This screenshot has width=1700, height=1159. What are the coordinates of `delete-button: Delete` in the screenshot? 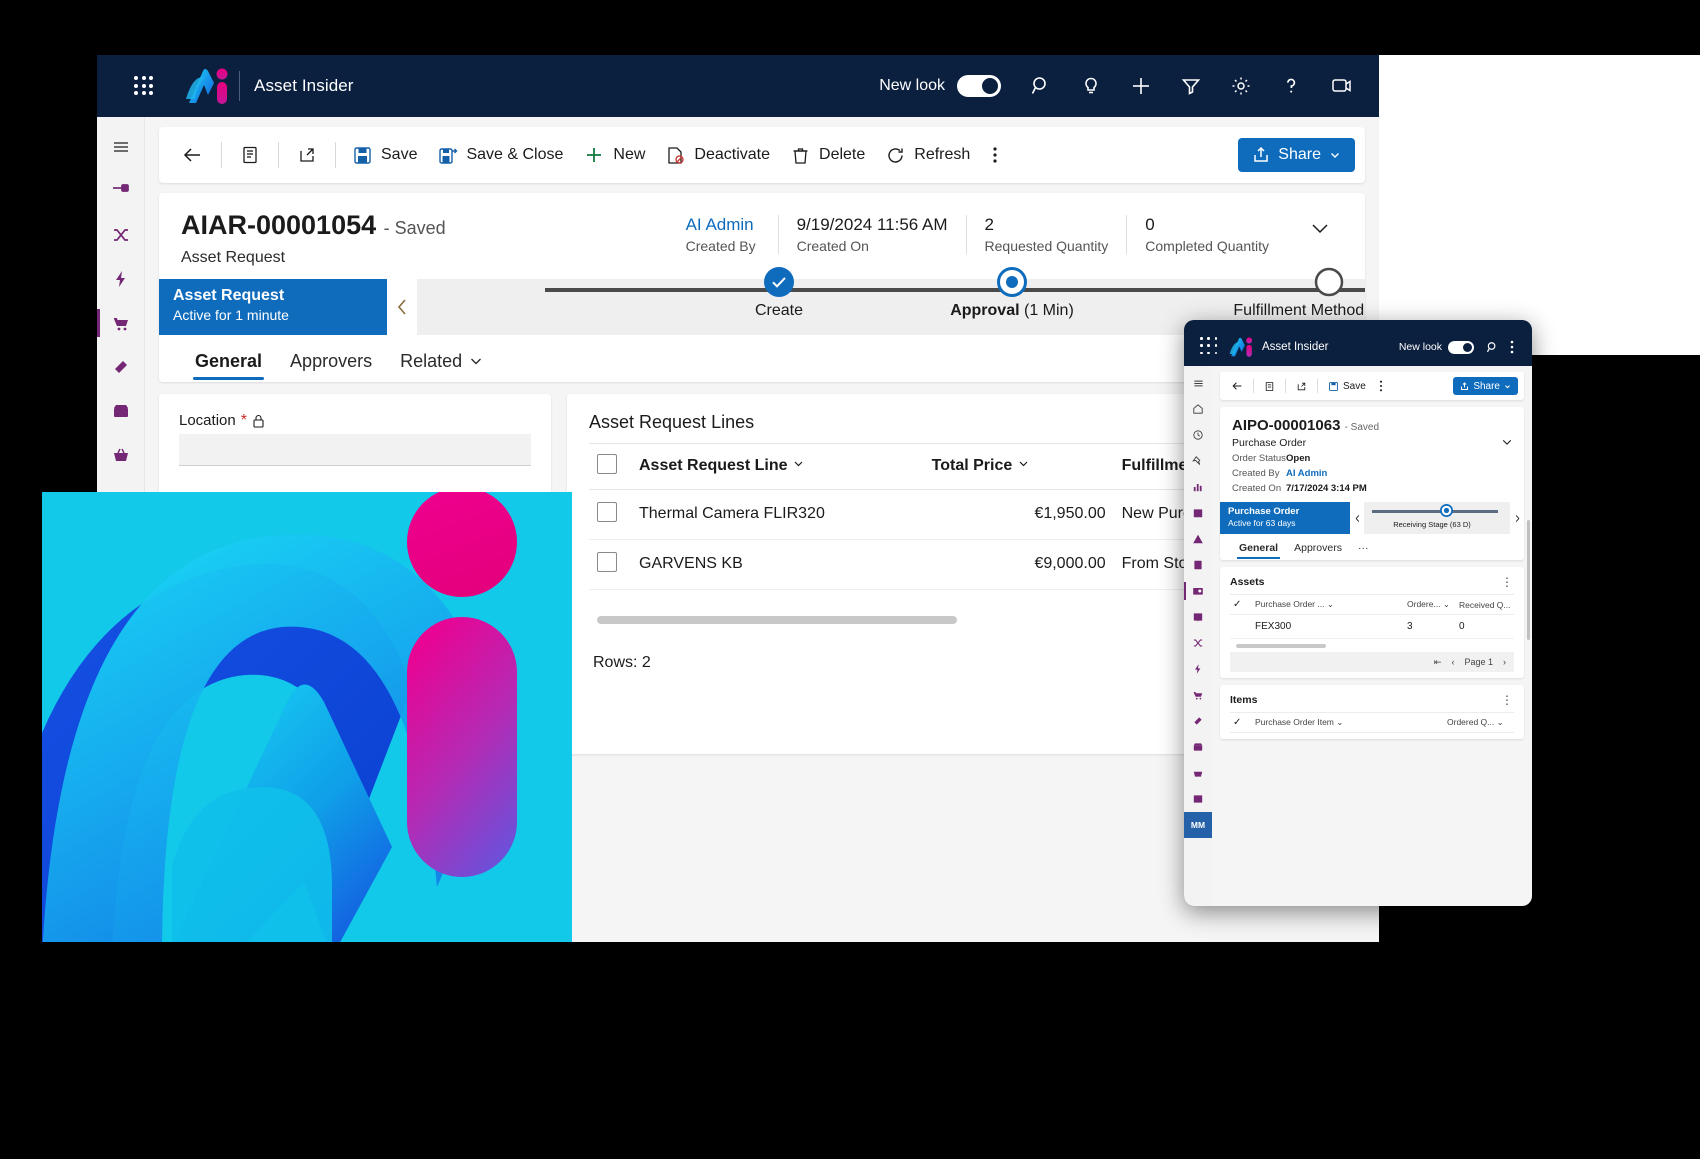 It's located at (827, 155).